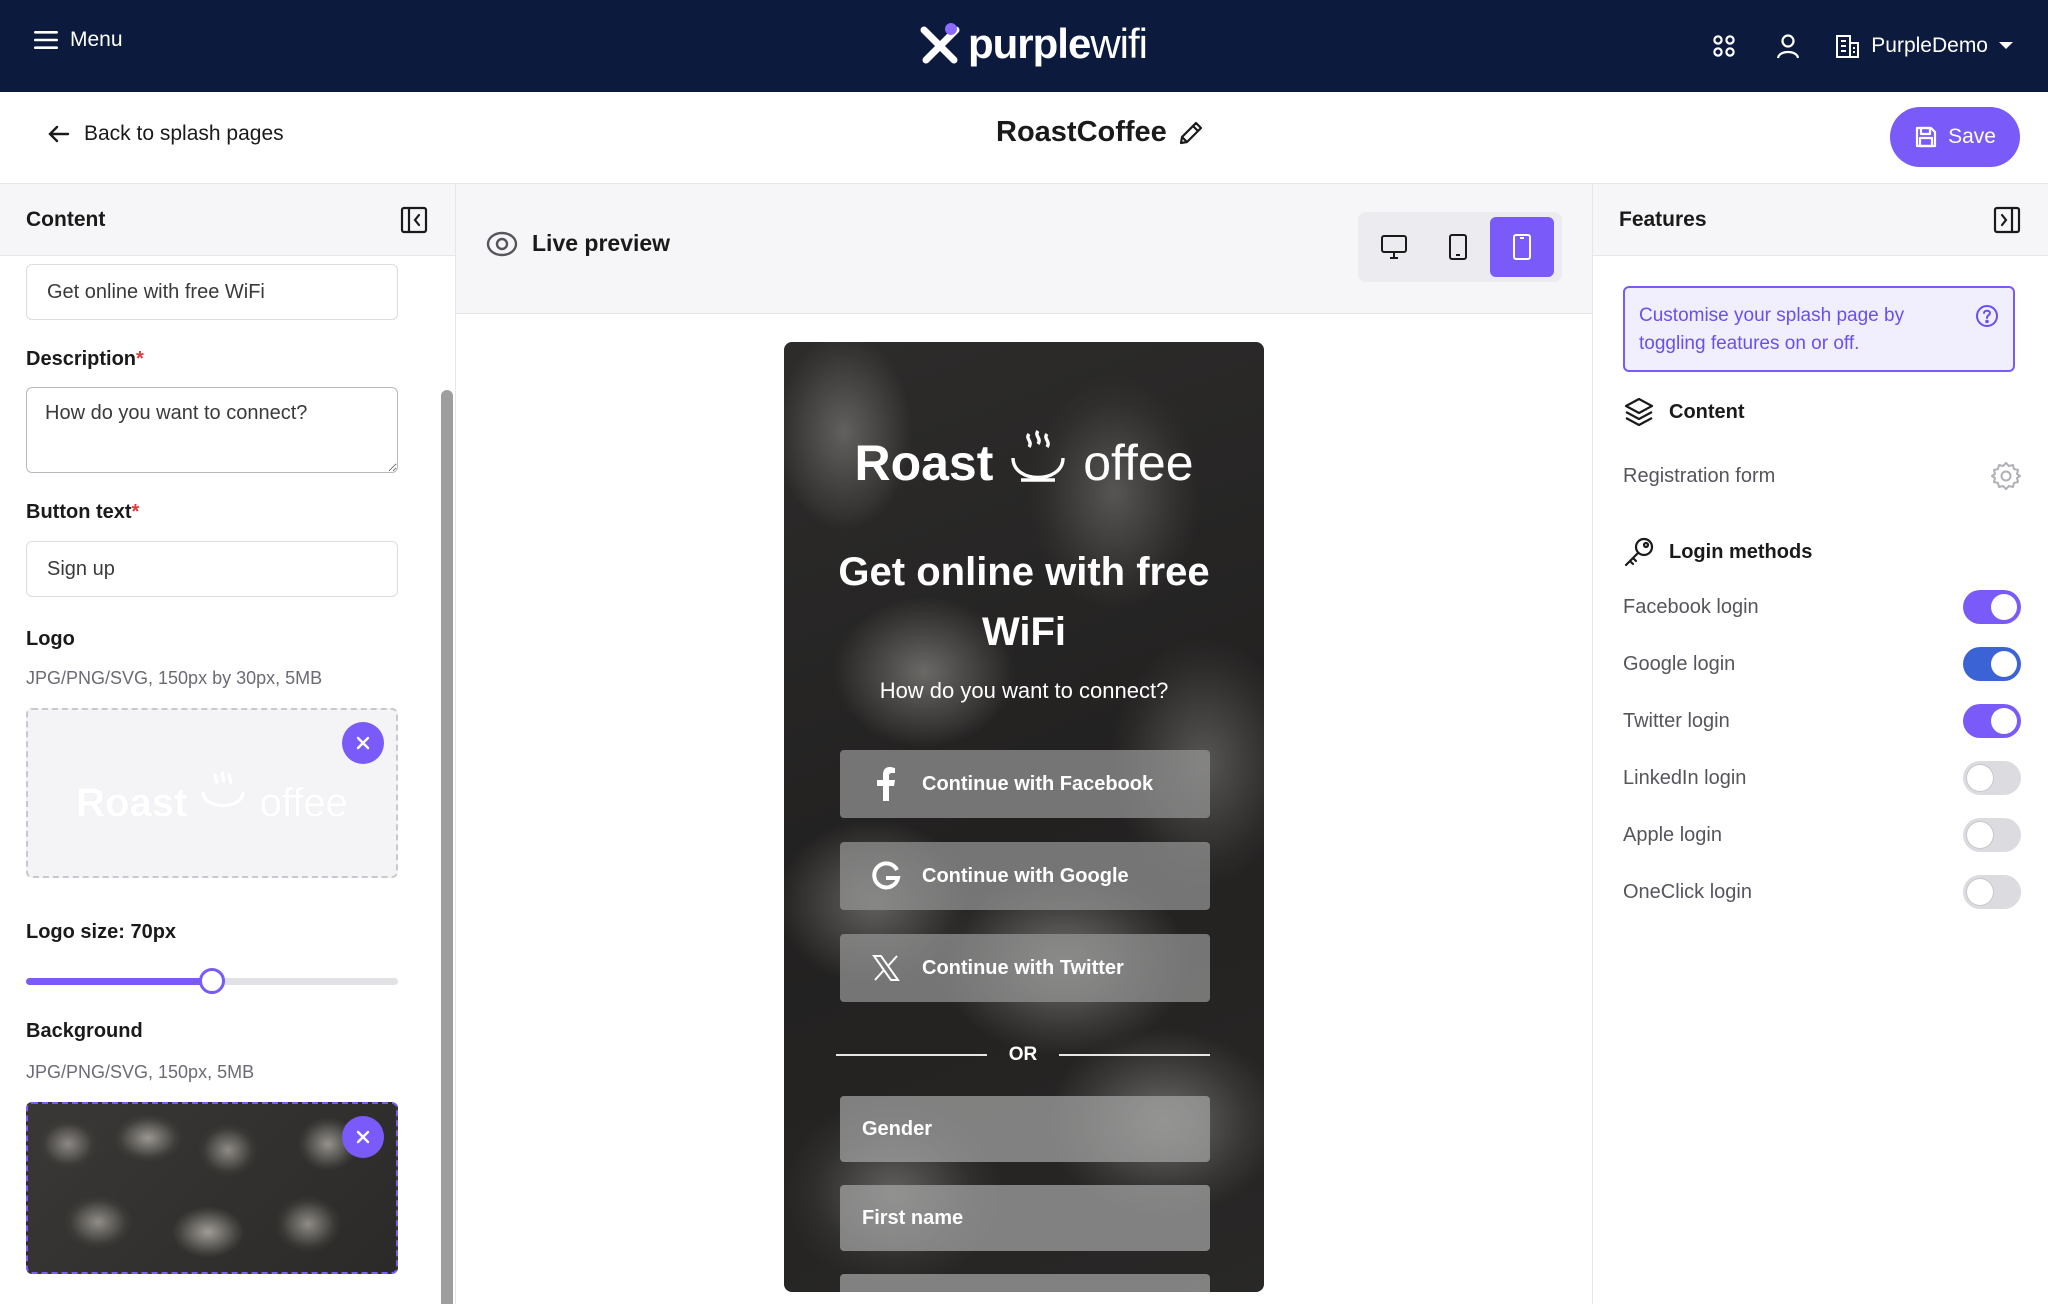  What do you see at coordinates (1025, 1218) in the screenshot?
I see `first-name-field: First name` at bounding box center [1025, 1218].